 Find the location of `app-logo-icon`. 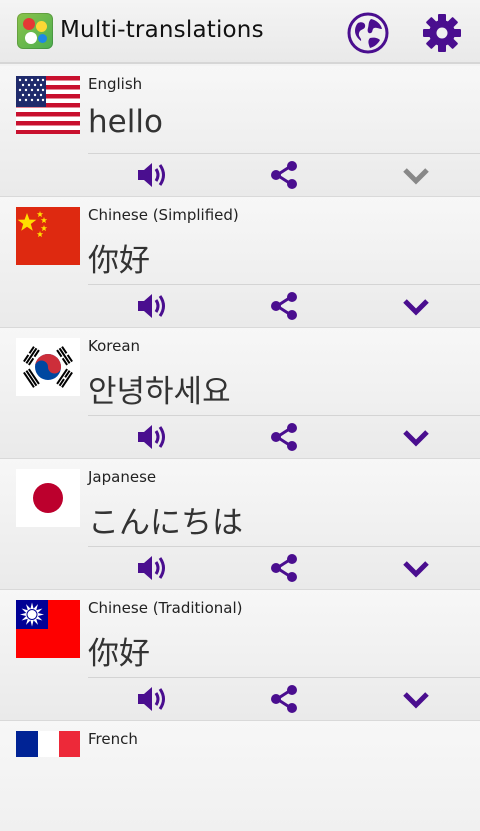

app-logo-icon is located at coordinates (35, 31).